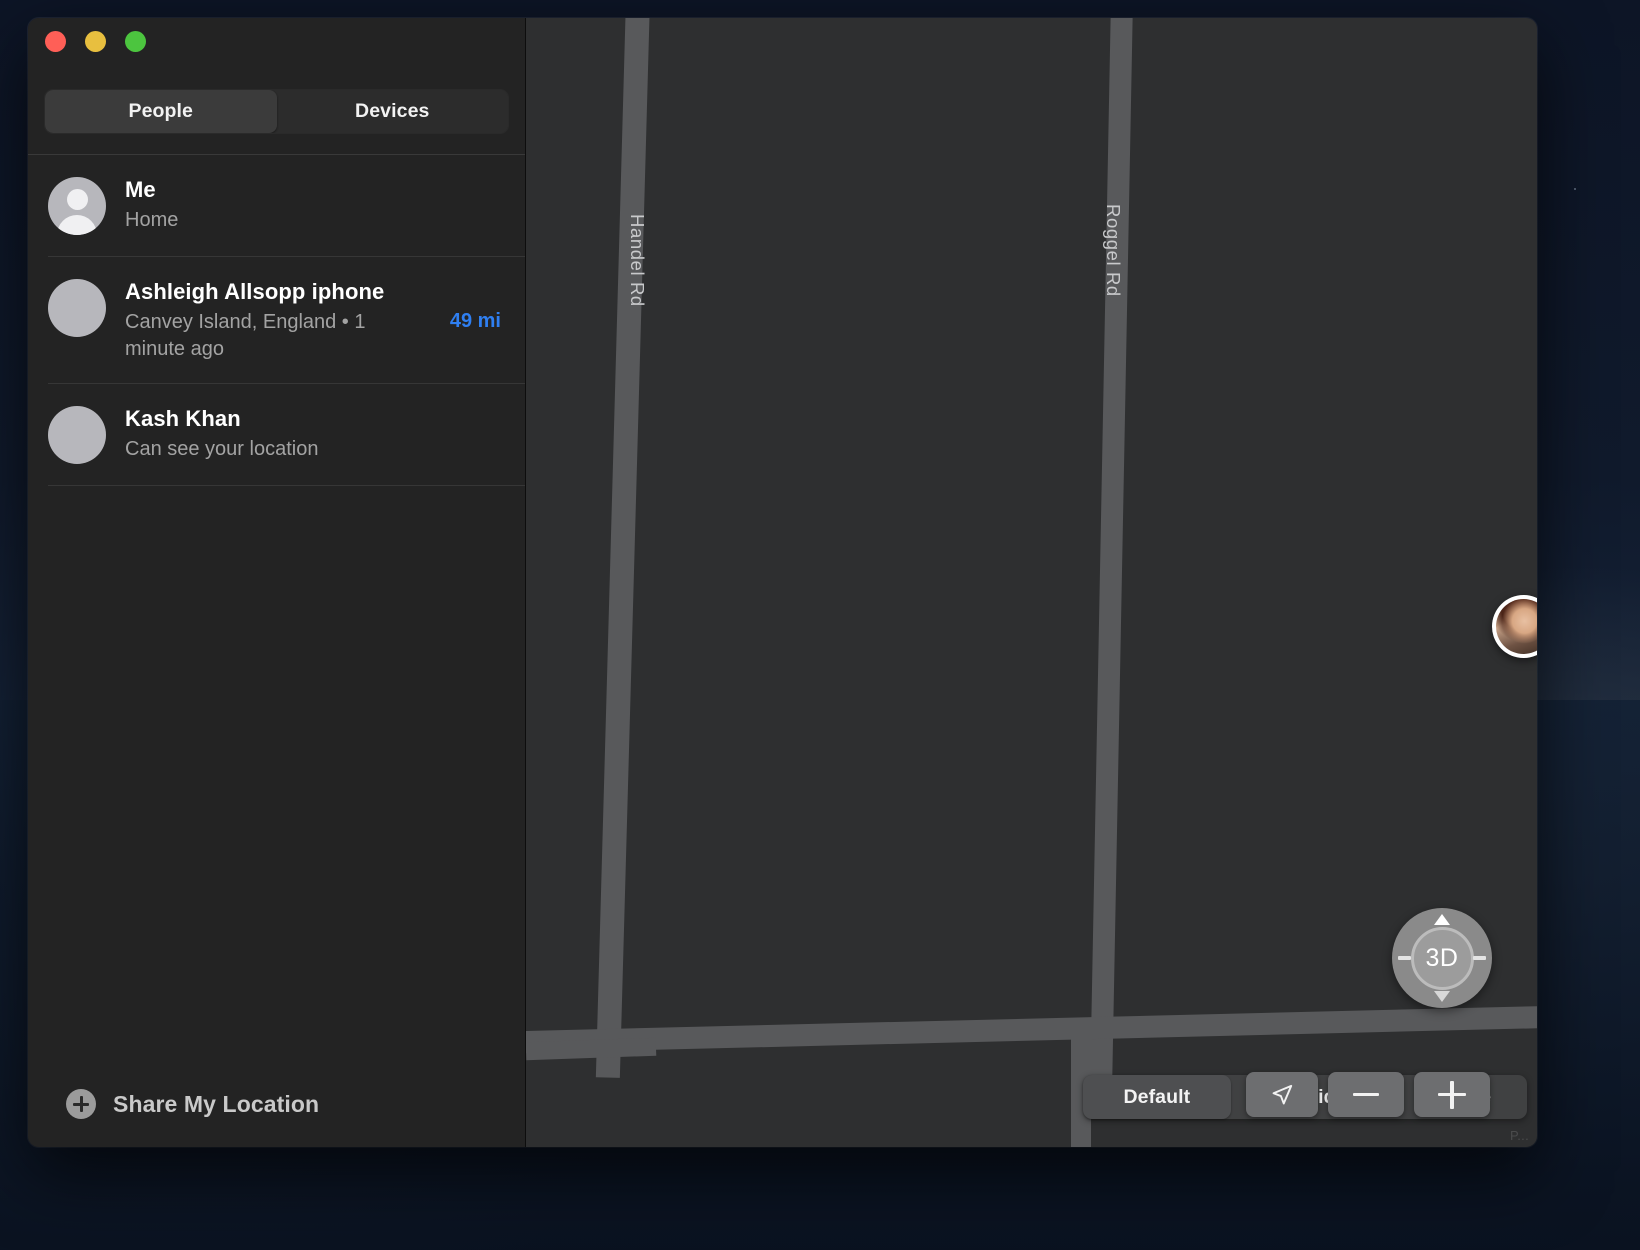 The image size is (1640, 1250). I want to click on tab-devices: Devices, so click(393, 111).